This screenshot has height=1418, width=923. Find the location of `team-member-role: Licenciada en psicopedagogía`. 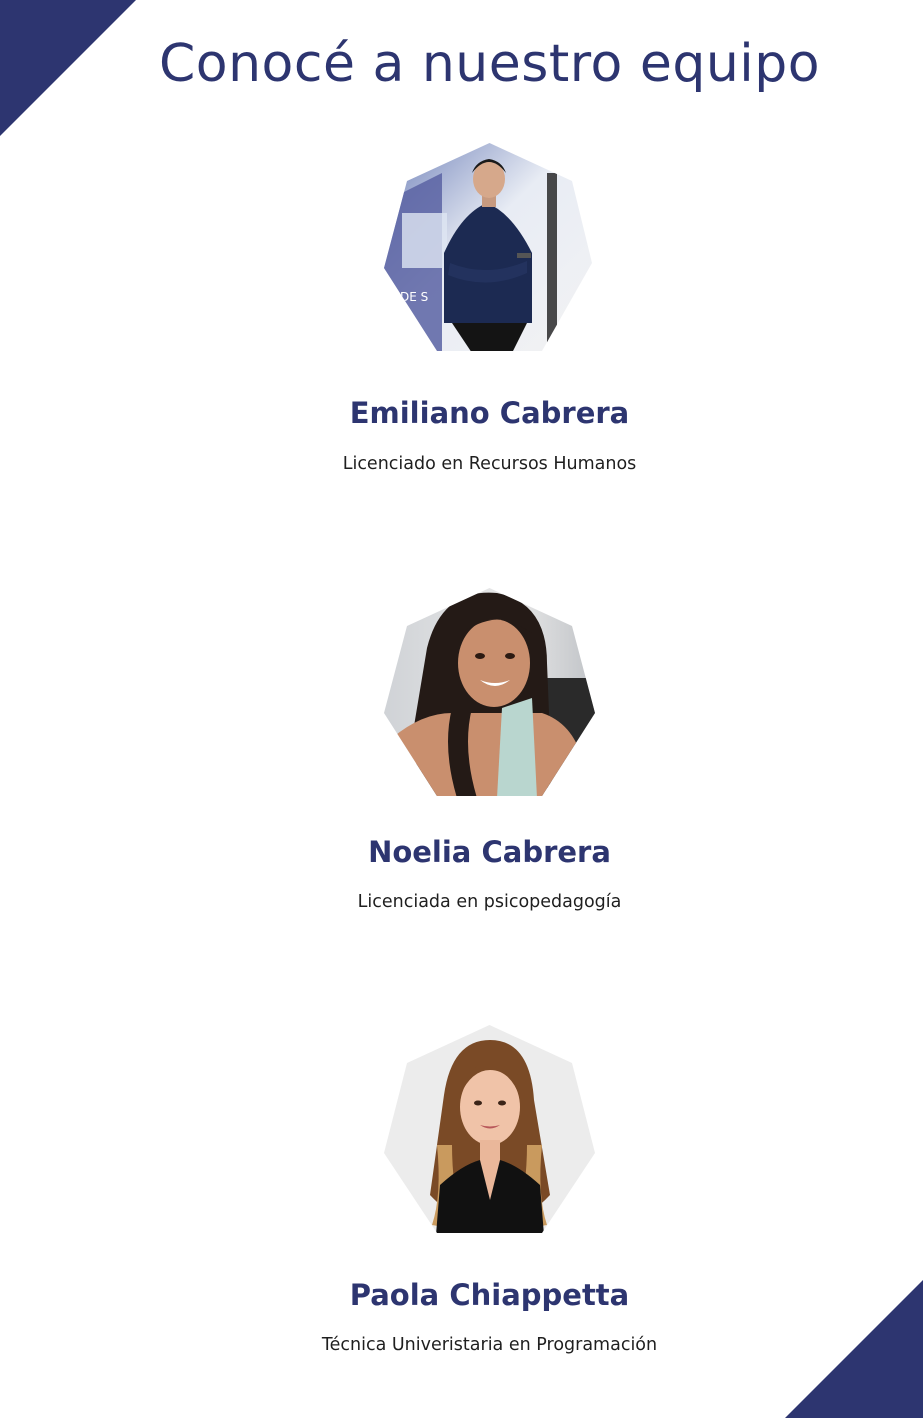

team-member-role: Licenciada en psicopedagogía is located at coordinates (489, 902).